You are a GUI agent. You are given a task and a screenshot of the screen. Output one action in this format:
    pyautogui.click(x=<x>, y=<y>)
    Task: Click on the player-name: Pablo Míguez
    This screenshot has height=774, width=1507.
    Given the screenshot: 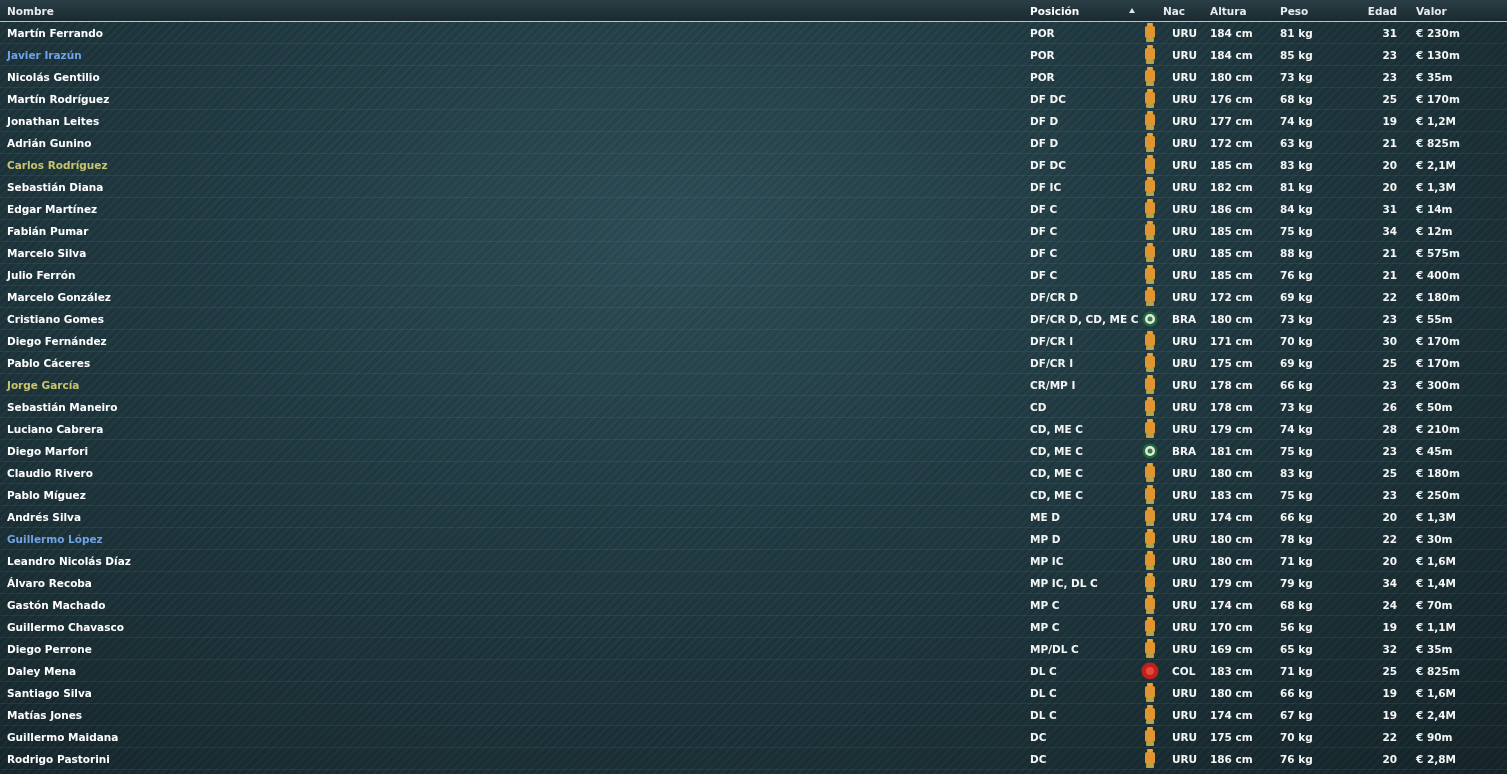 What is the action you would take?
    pyautogui.click(x=46, y=494)
    